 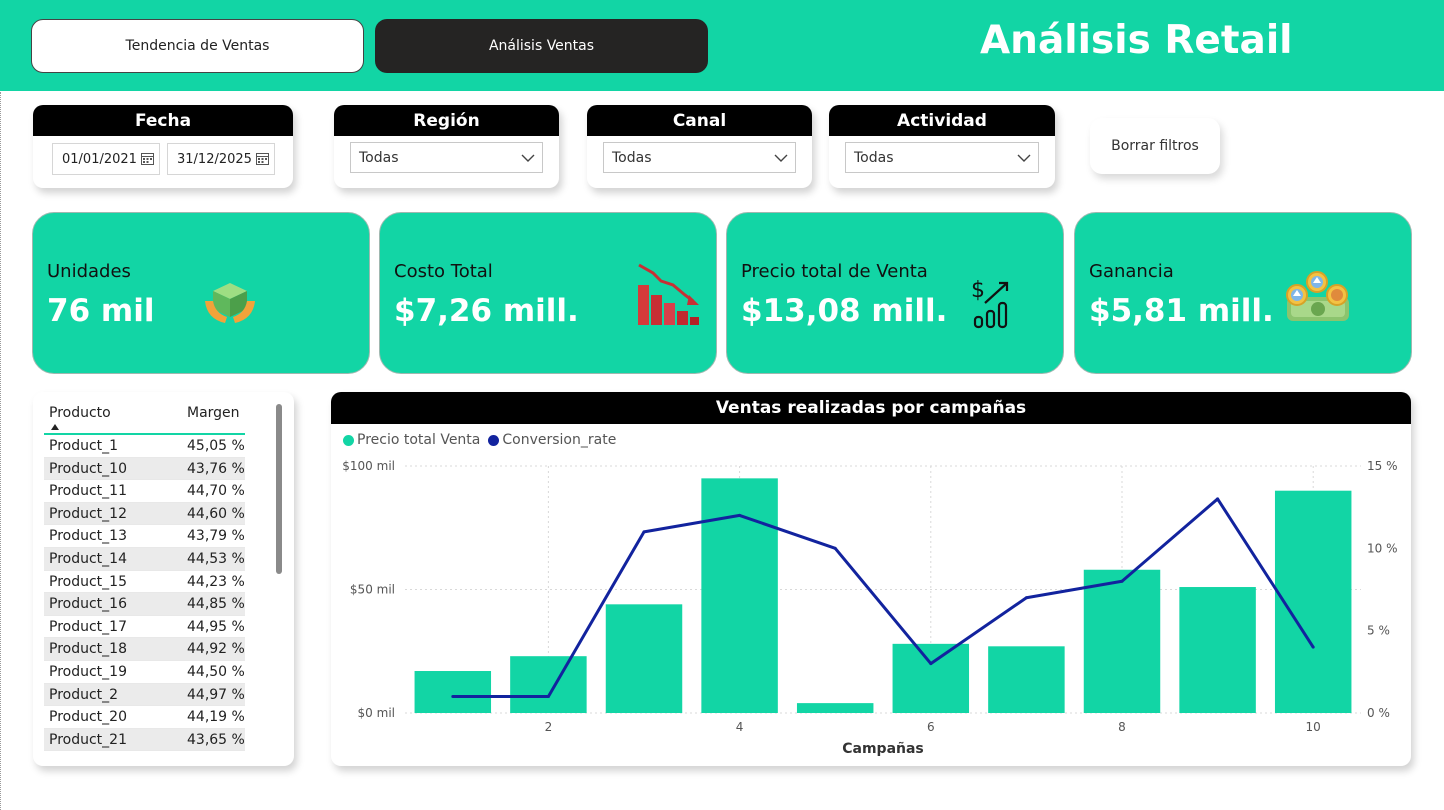 What do you see at coordinates (740, 727) in the screenshot?
I see `x-tick-label: 4` at bounding box center [740, 727].